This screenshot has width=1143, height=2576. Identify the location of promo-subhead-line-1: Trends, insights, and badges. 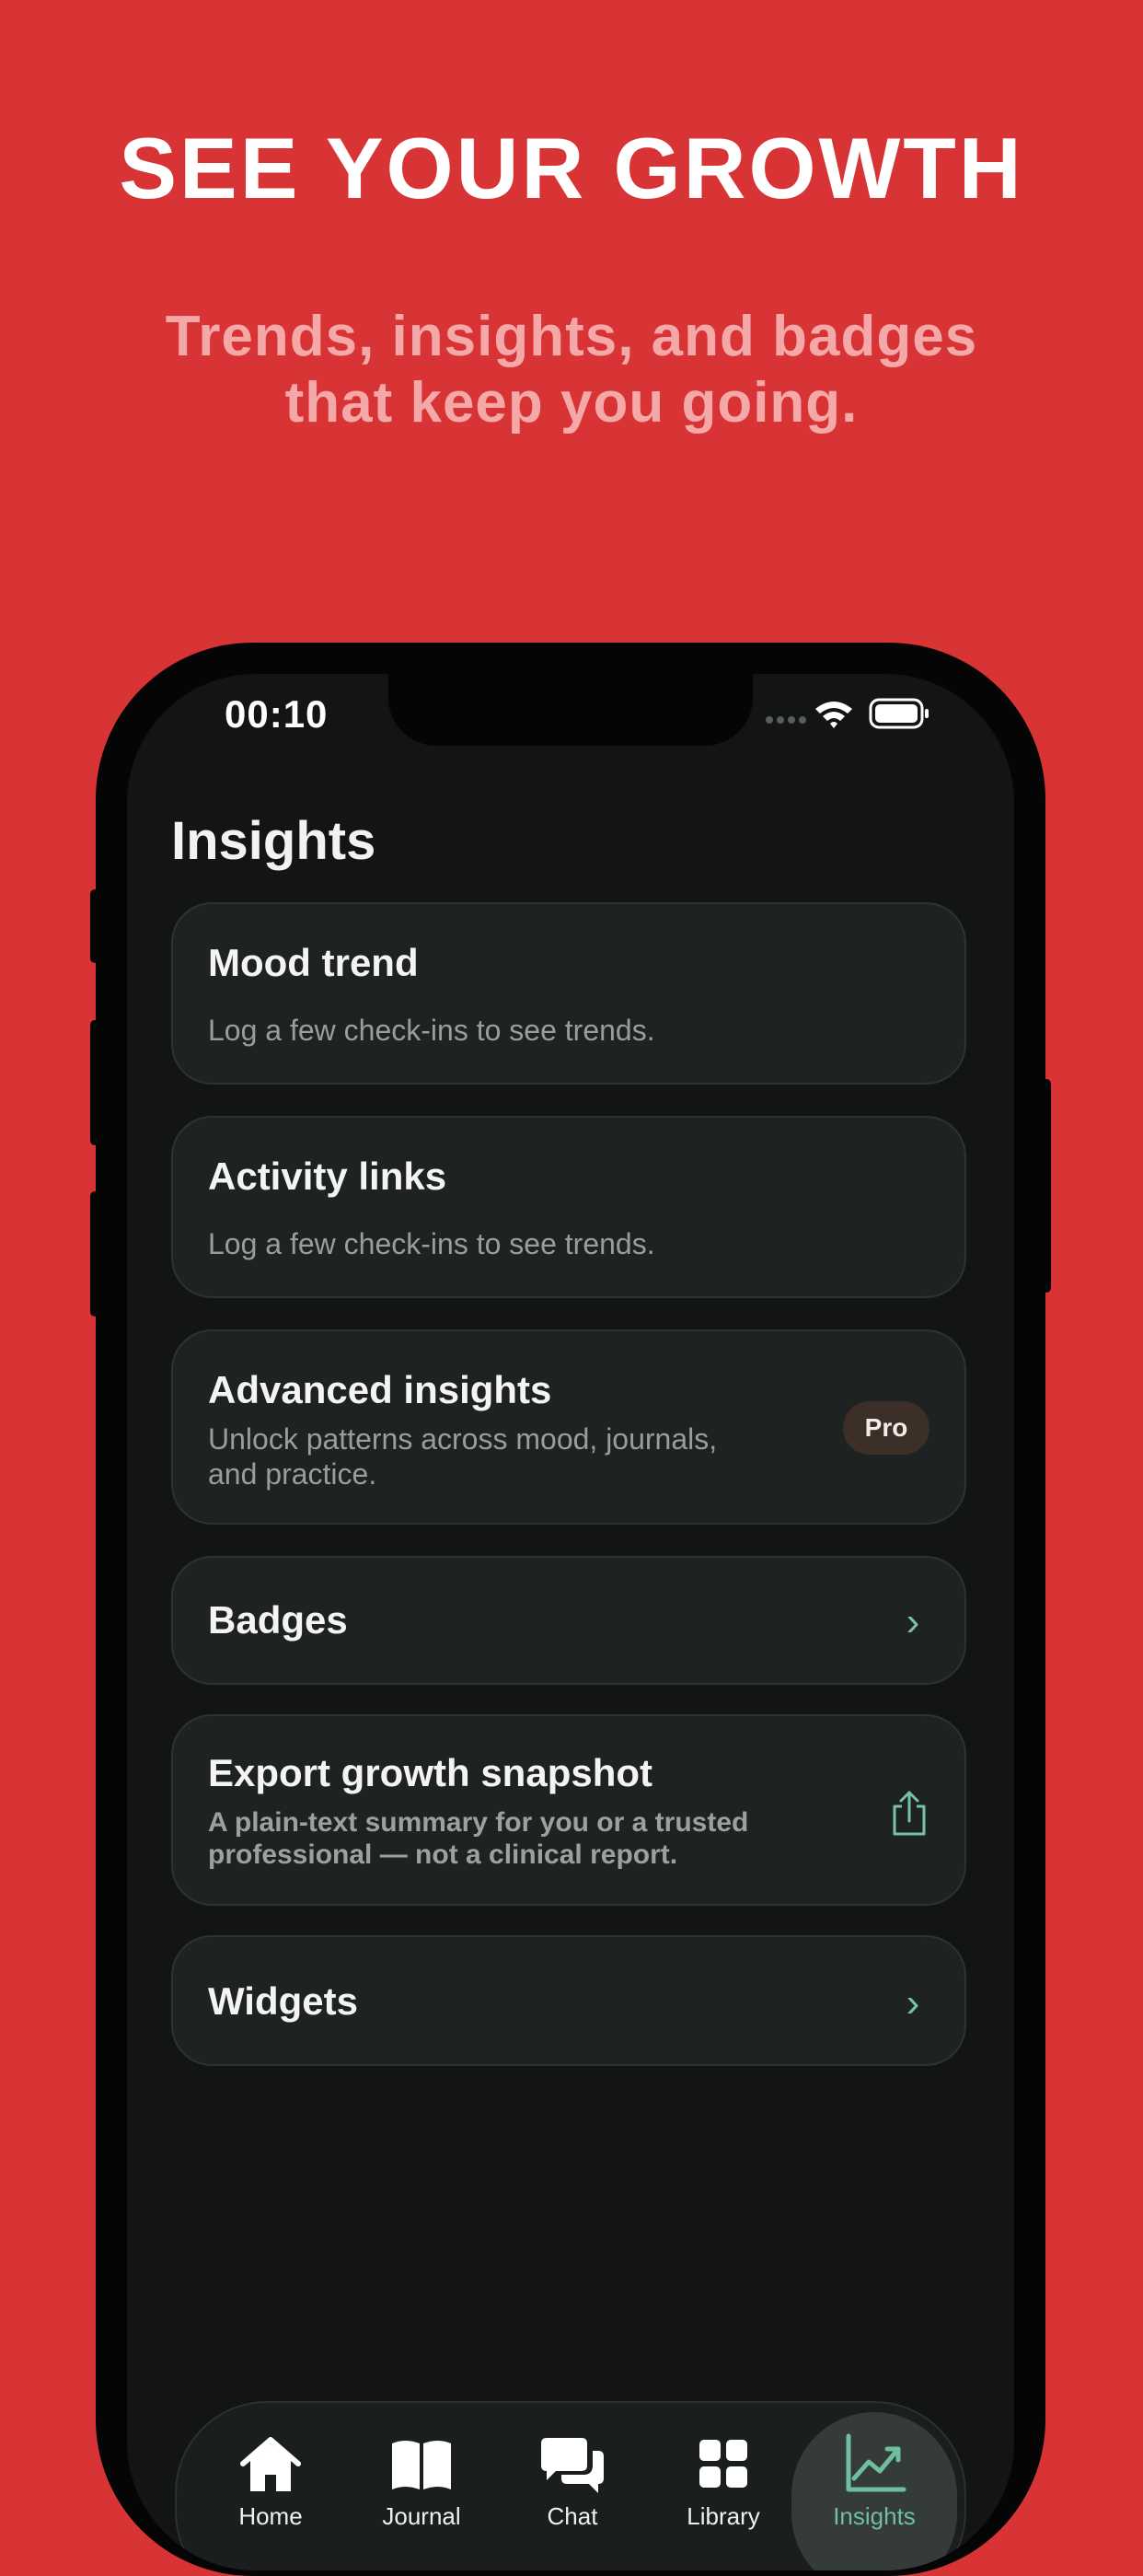
(571, 336).